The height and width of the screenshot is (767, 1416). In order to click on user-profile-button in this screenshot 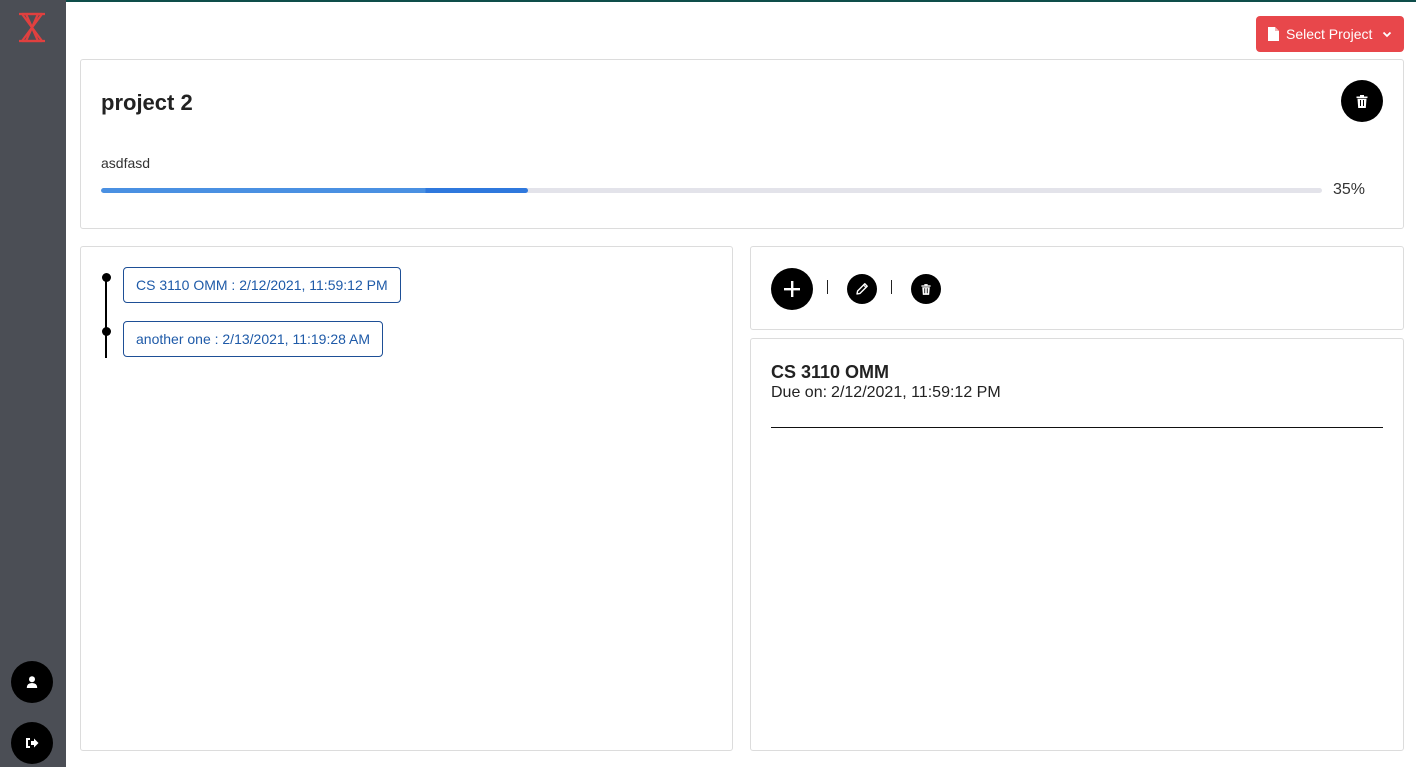, I will do `click(32, 682)`.